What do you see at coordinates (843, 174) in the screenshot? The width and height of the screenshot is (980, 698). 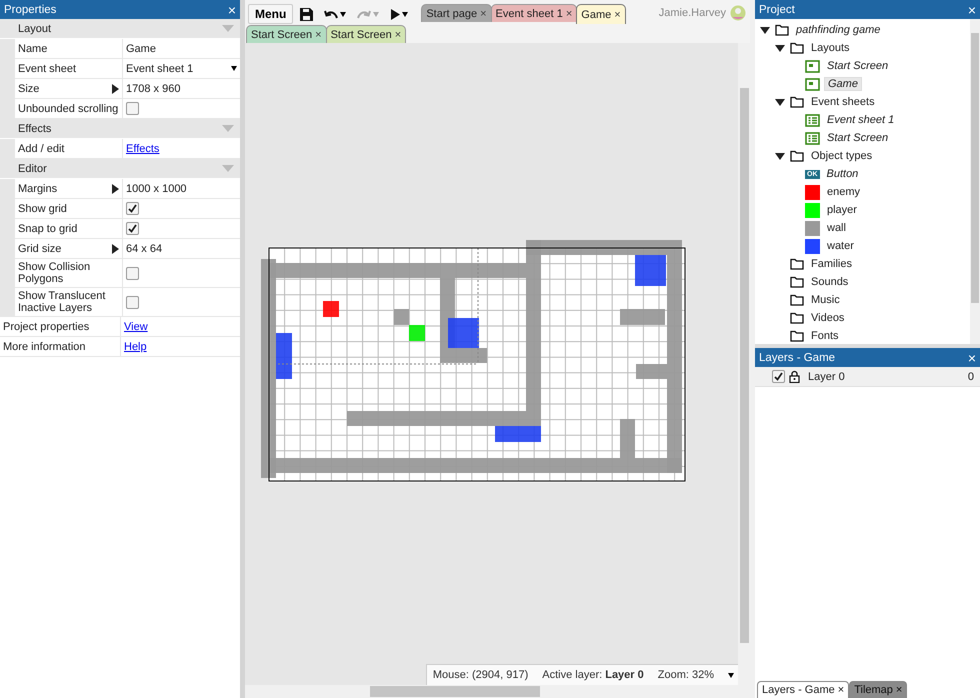 I see `tree-item: Button` at bounding box center [843, 174].